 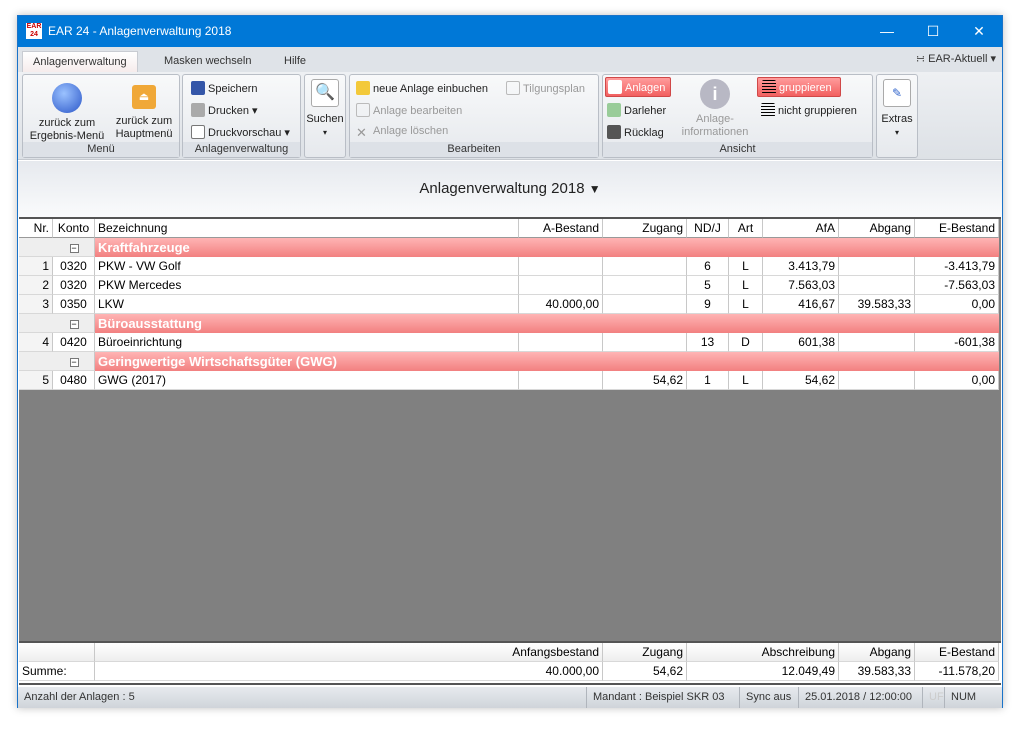 I want to click on tab-hilfe: Hilfe, so click(x=295, y=61).